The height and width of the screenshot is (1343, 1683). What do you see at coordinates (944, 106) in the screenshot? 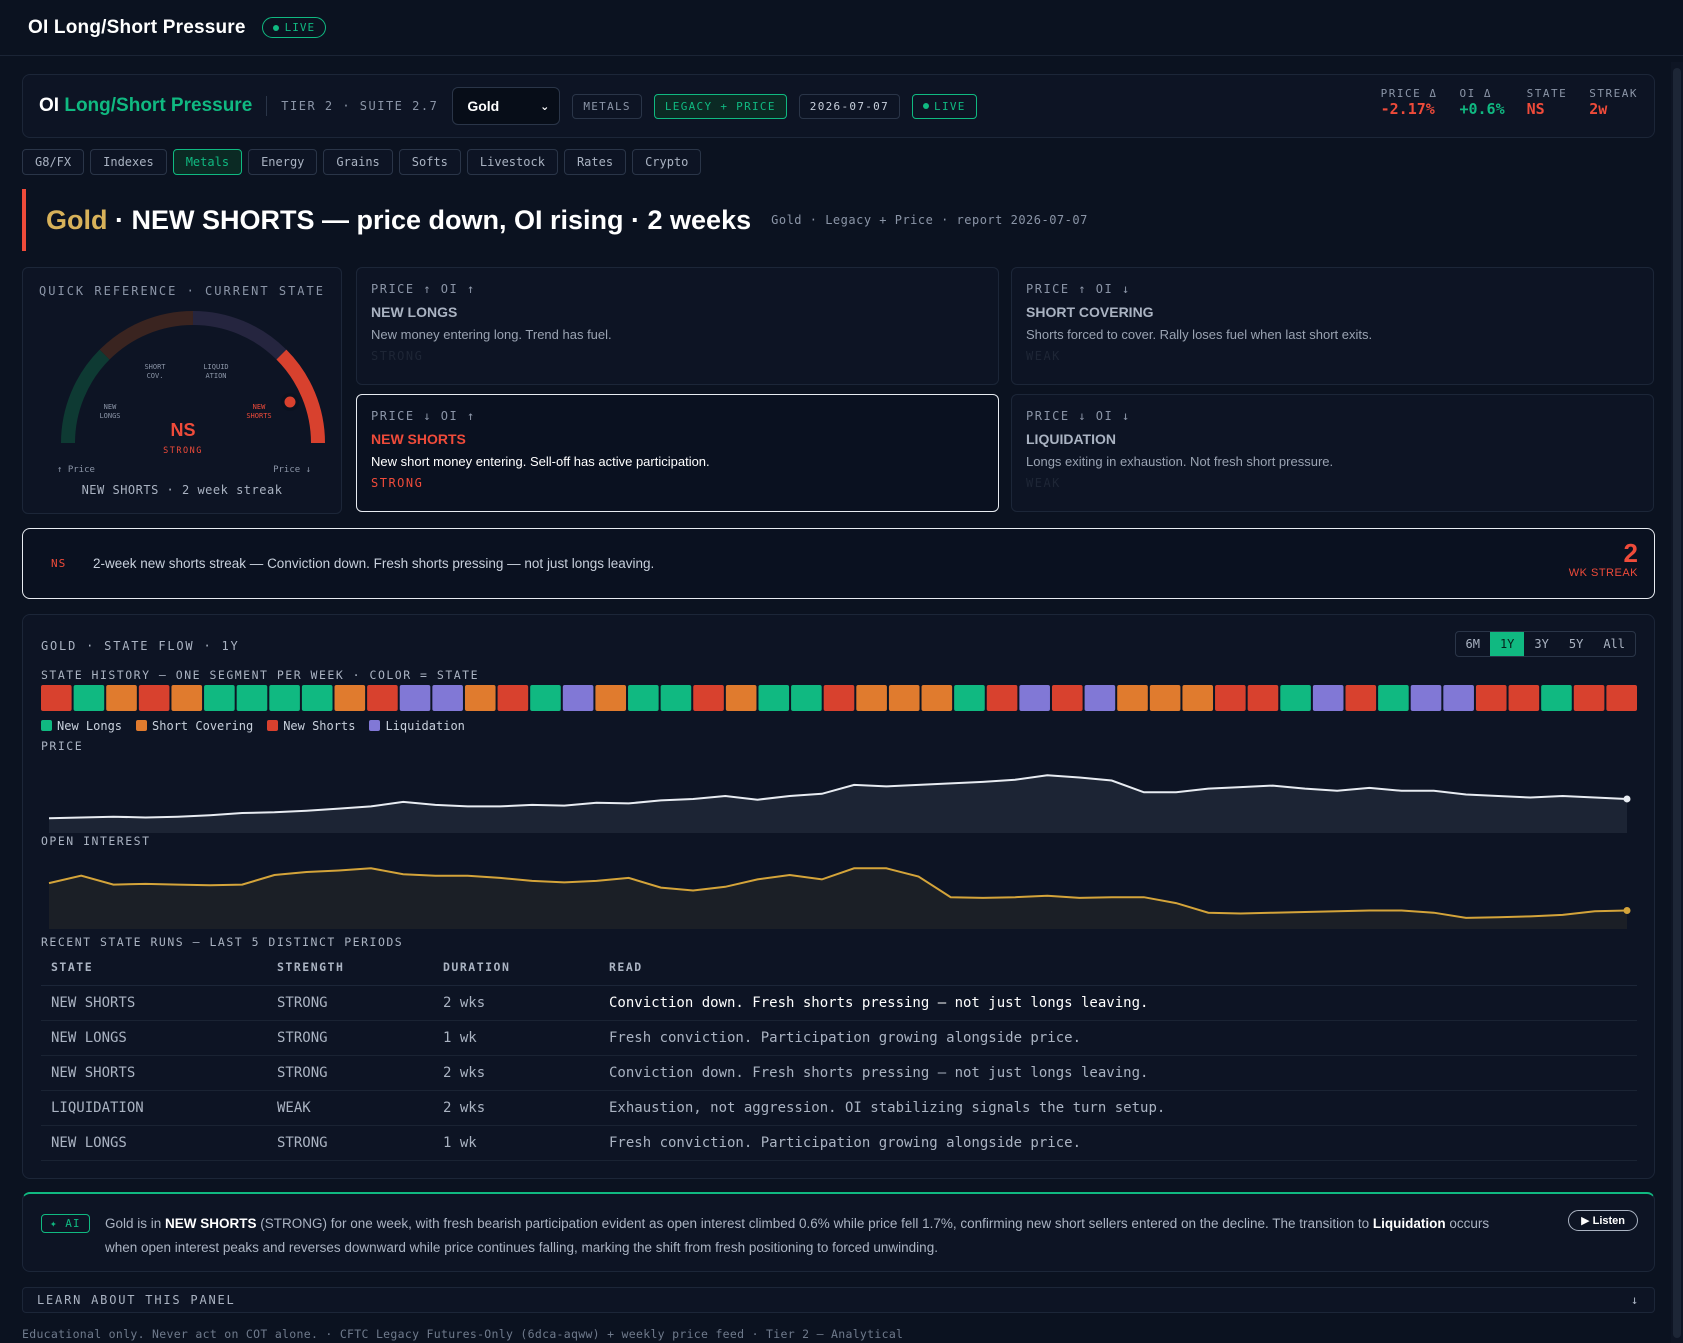
I see `live-chip: LIVE` at bounding box center [944, 106].